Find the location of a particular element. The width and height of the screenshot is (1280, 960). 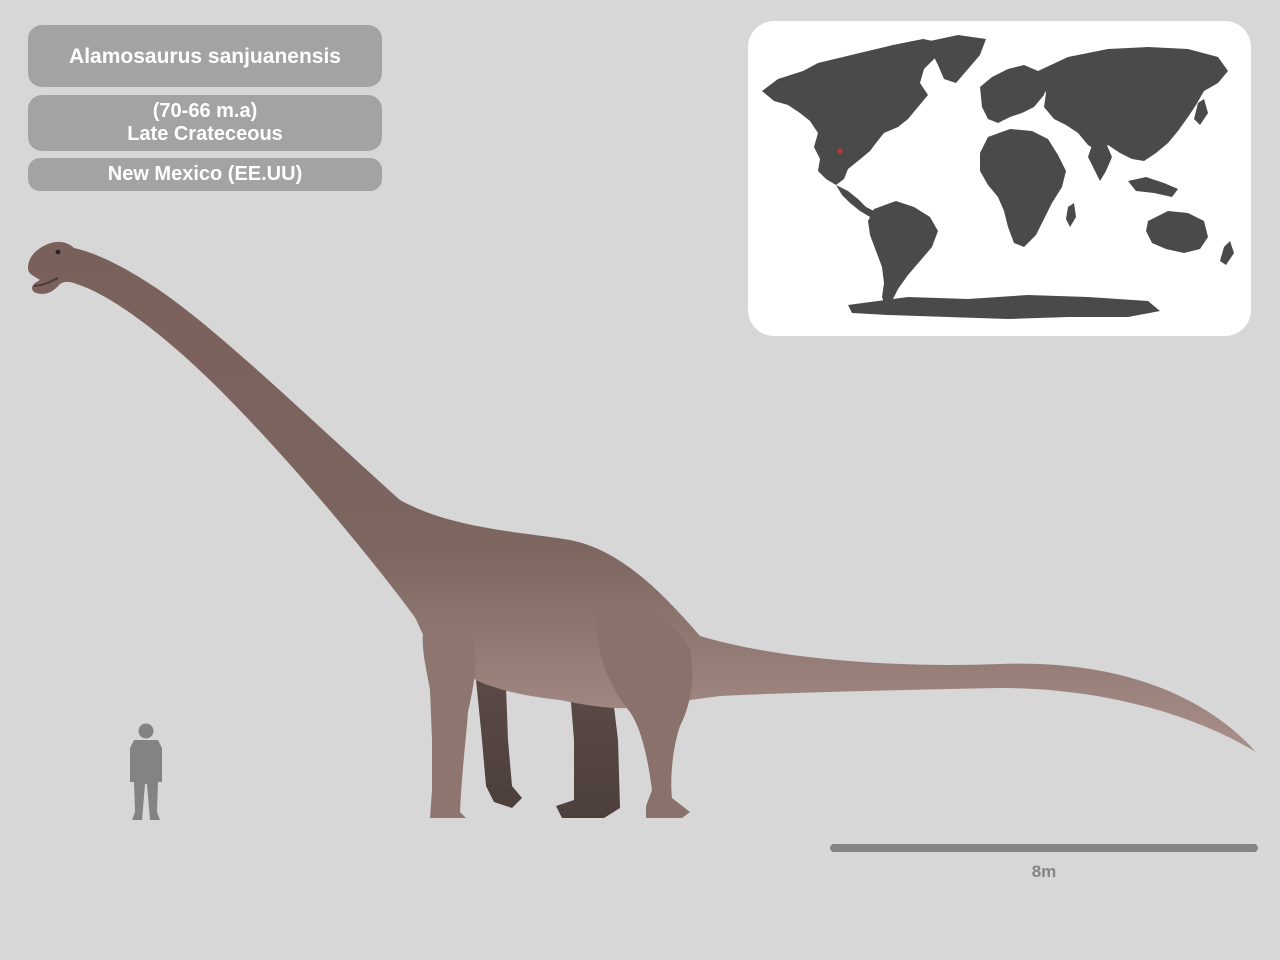

human-silhouette-icon is located at coordinates (146, 771).